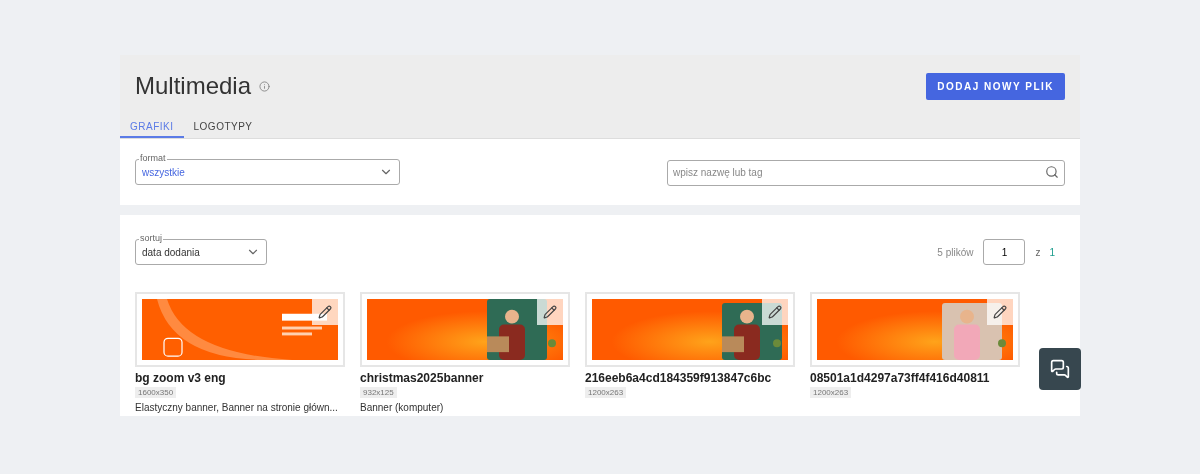 This screenshot has width=1200, height=474. Describe the element at coordinates (1052, 172) in the screenshot. I see `search-icon` at that location.